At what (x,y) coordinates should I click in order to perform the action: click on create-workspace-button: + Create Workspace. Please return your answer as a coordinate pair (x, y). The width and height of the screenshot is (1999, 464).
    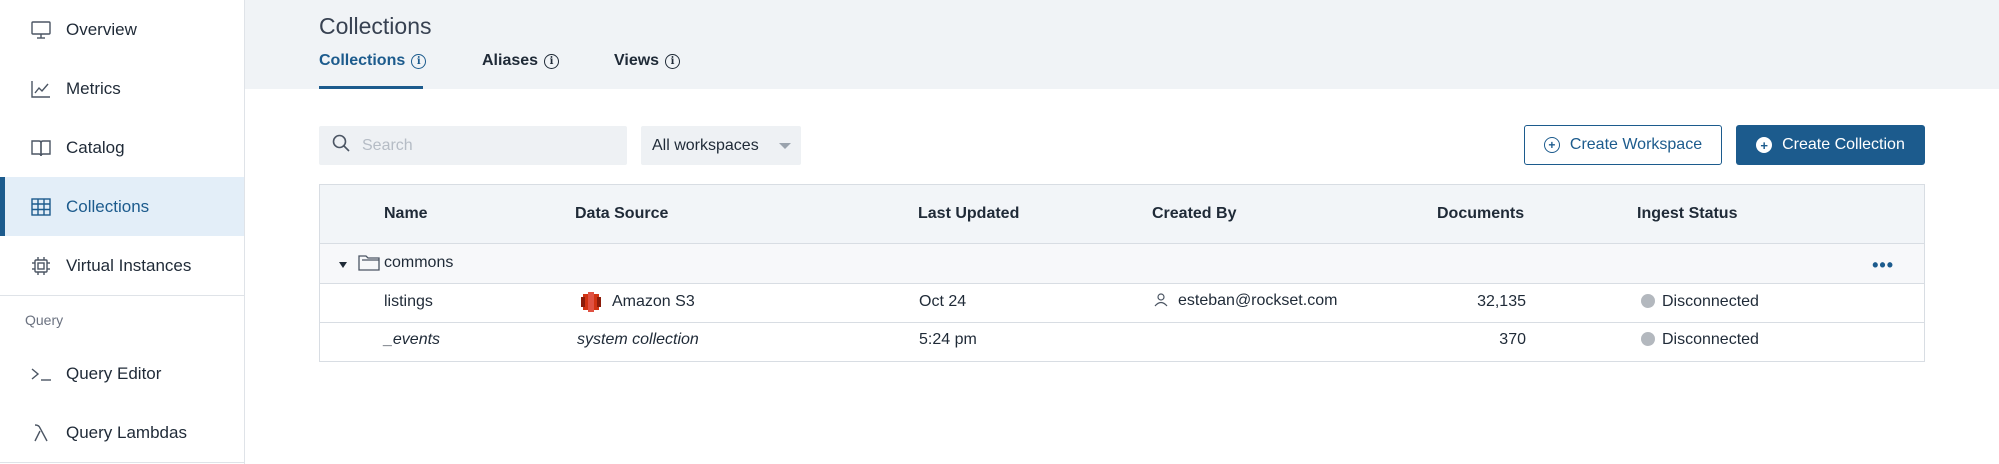
    Looking at the image, I should click on (1623, 145).